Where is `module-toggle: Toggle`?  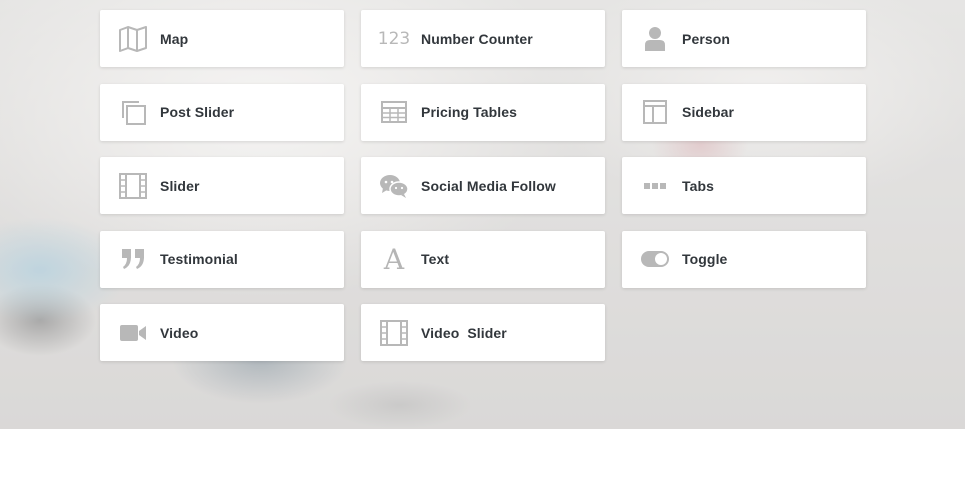
module-toggle: Toggle is located at coordinates (744, 259).